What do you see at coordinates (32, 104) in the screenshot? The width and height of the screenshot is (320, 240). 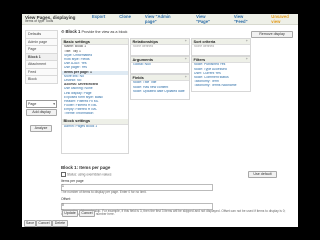 I see `display-type-value: Page` at bounding box center [32, 104].